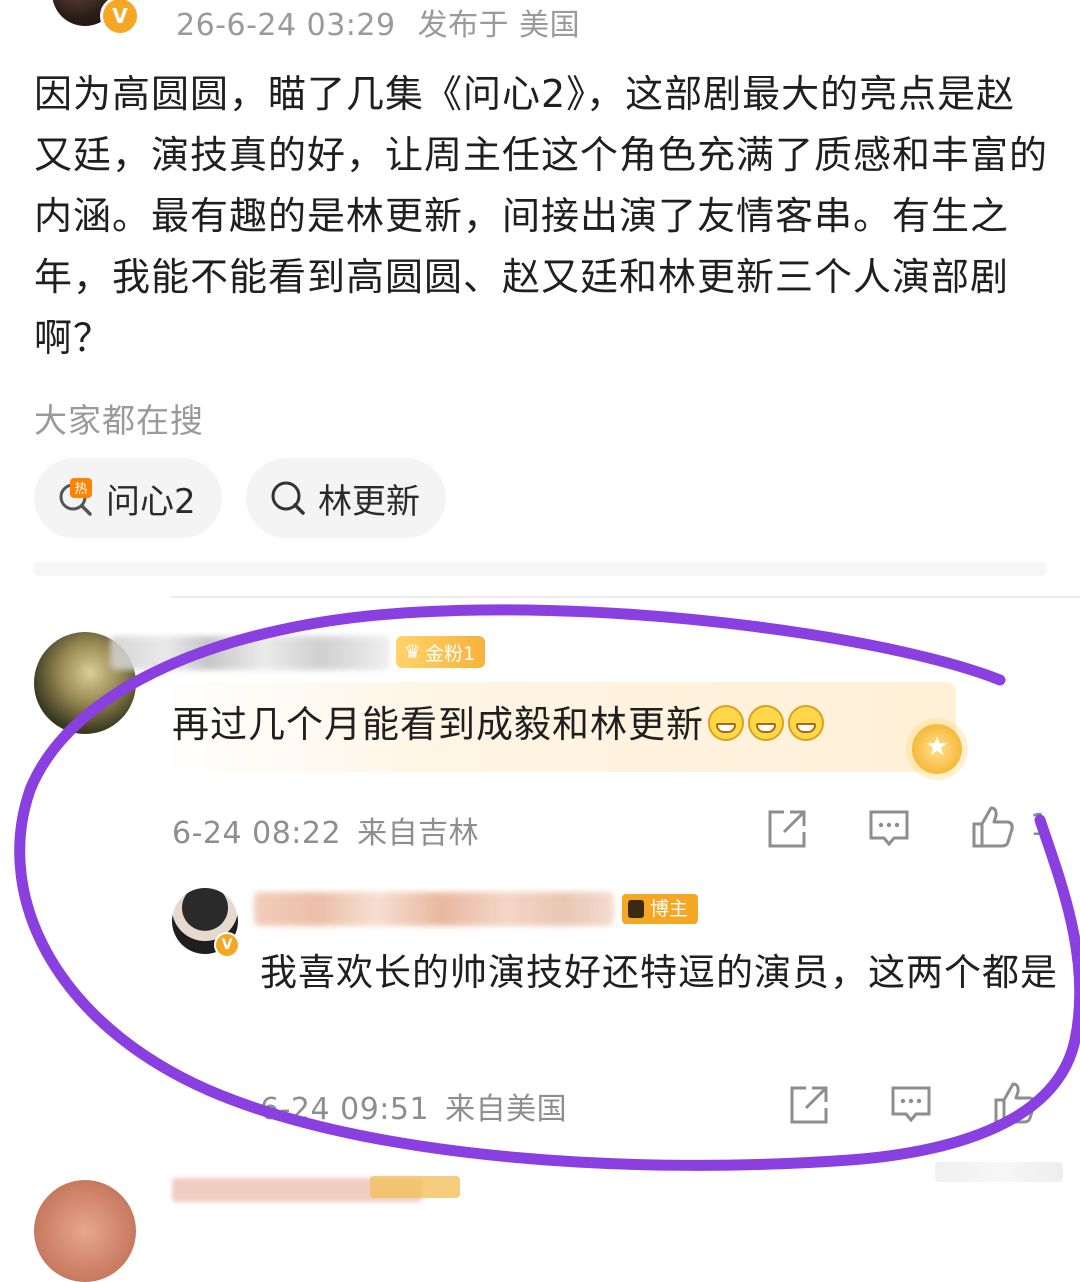 Image resolution: width=1080 pixels, height=1282 pixels. What do you see at coordinates (413, 652) in the screenshot?
I see `crown-icon: ♛` at bounding box center [413, 652].